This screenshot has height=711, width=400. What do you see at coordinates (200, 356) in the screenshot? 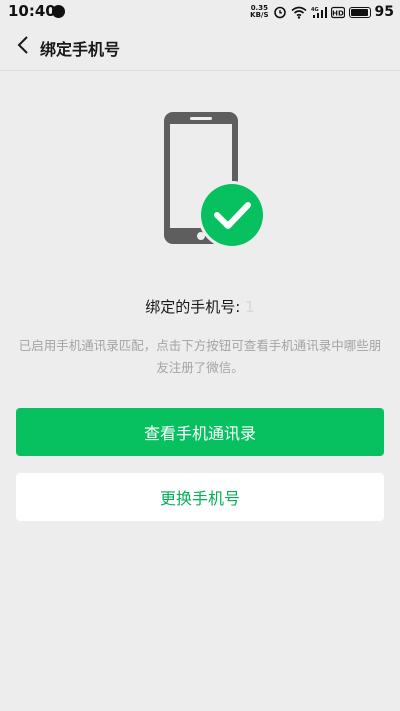
I see `contacts-match-description: 已启用手机通讯录匹配，点击下方按钮可查看手机通讯录中哪些朋友注册了微信。` at bounding box center [200, 356].